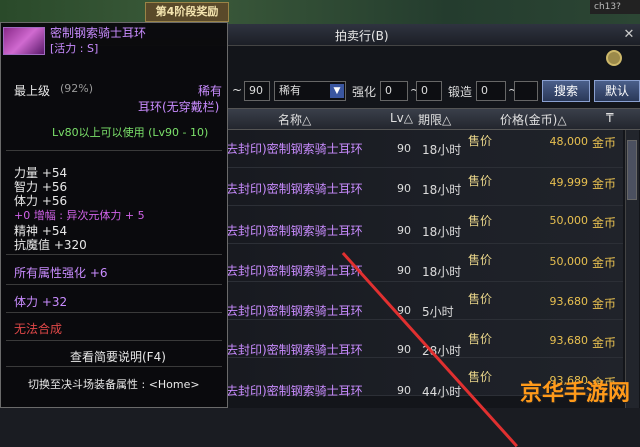 The height and width of the screenshot is (447, 640). Describe the element at coordinates (130, 132) in the screenshot. I see `tooltip-level-requirement: Lv80以上可以使用 (Lv90 - 10)` at that location.